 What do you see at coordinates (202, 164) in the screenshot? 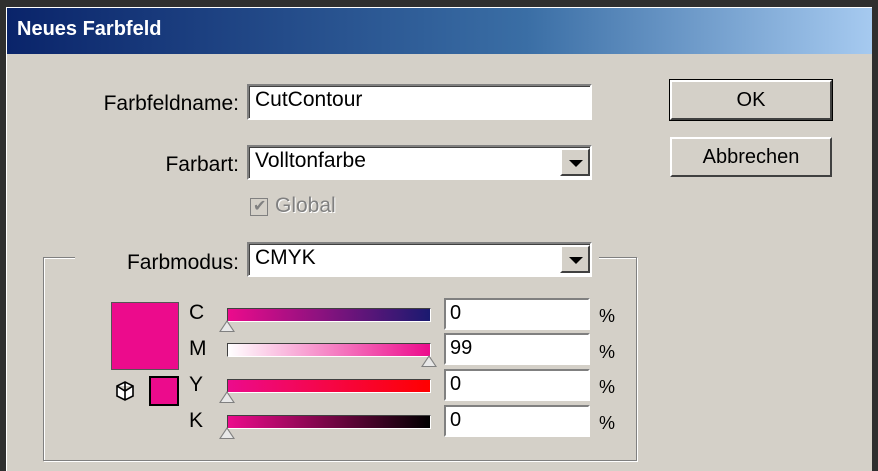
I see `color-type-label: Farbart:` at bounding box center [202, 164].